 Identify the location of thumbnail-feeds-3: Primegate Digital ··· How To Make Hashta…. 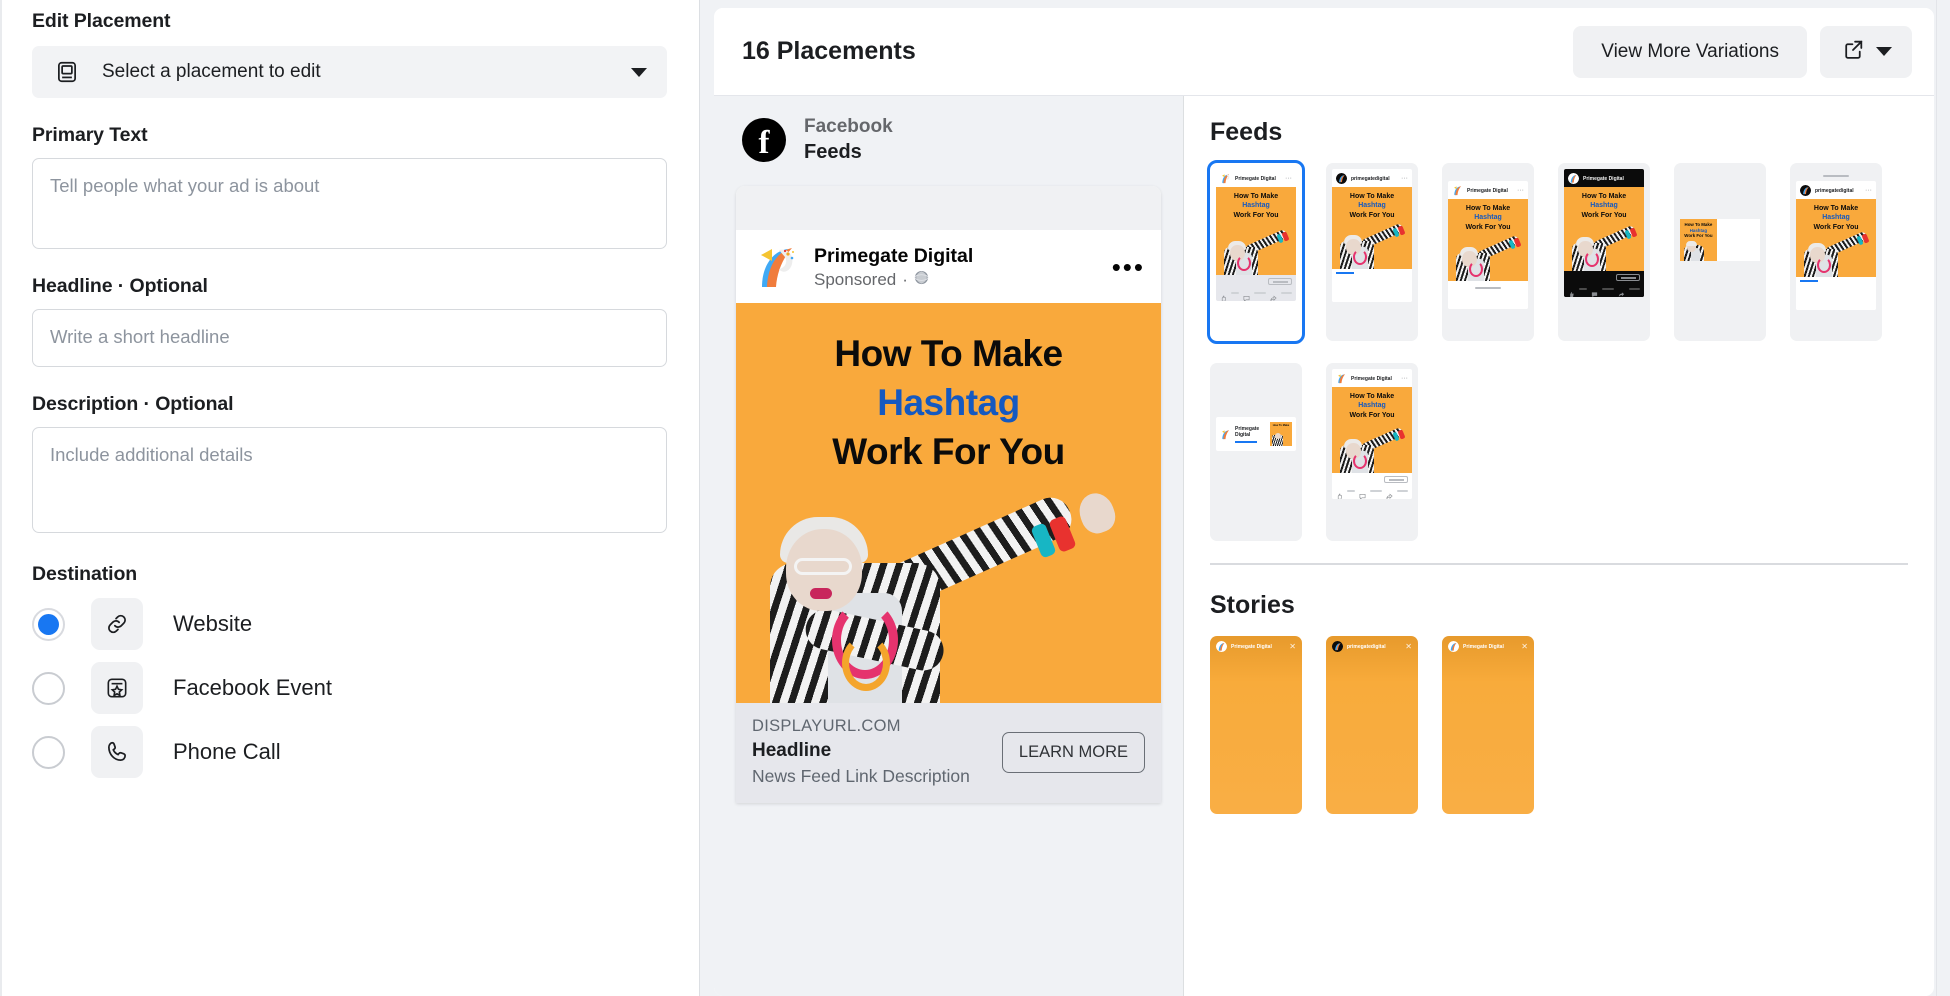
(1488, 252).